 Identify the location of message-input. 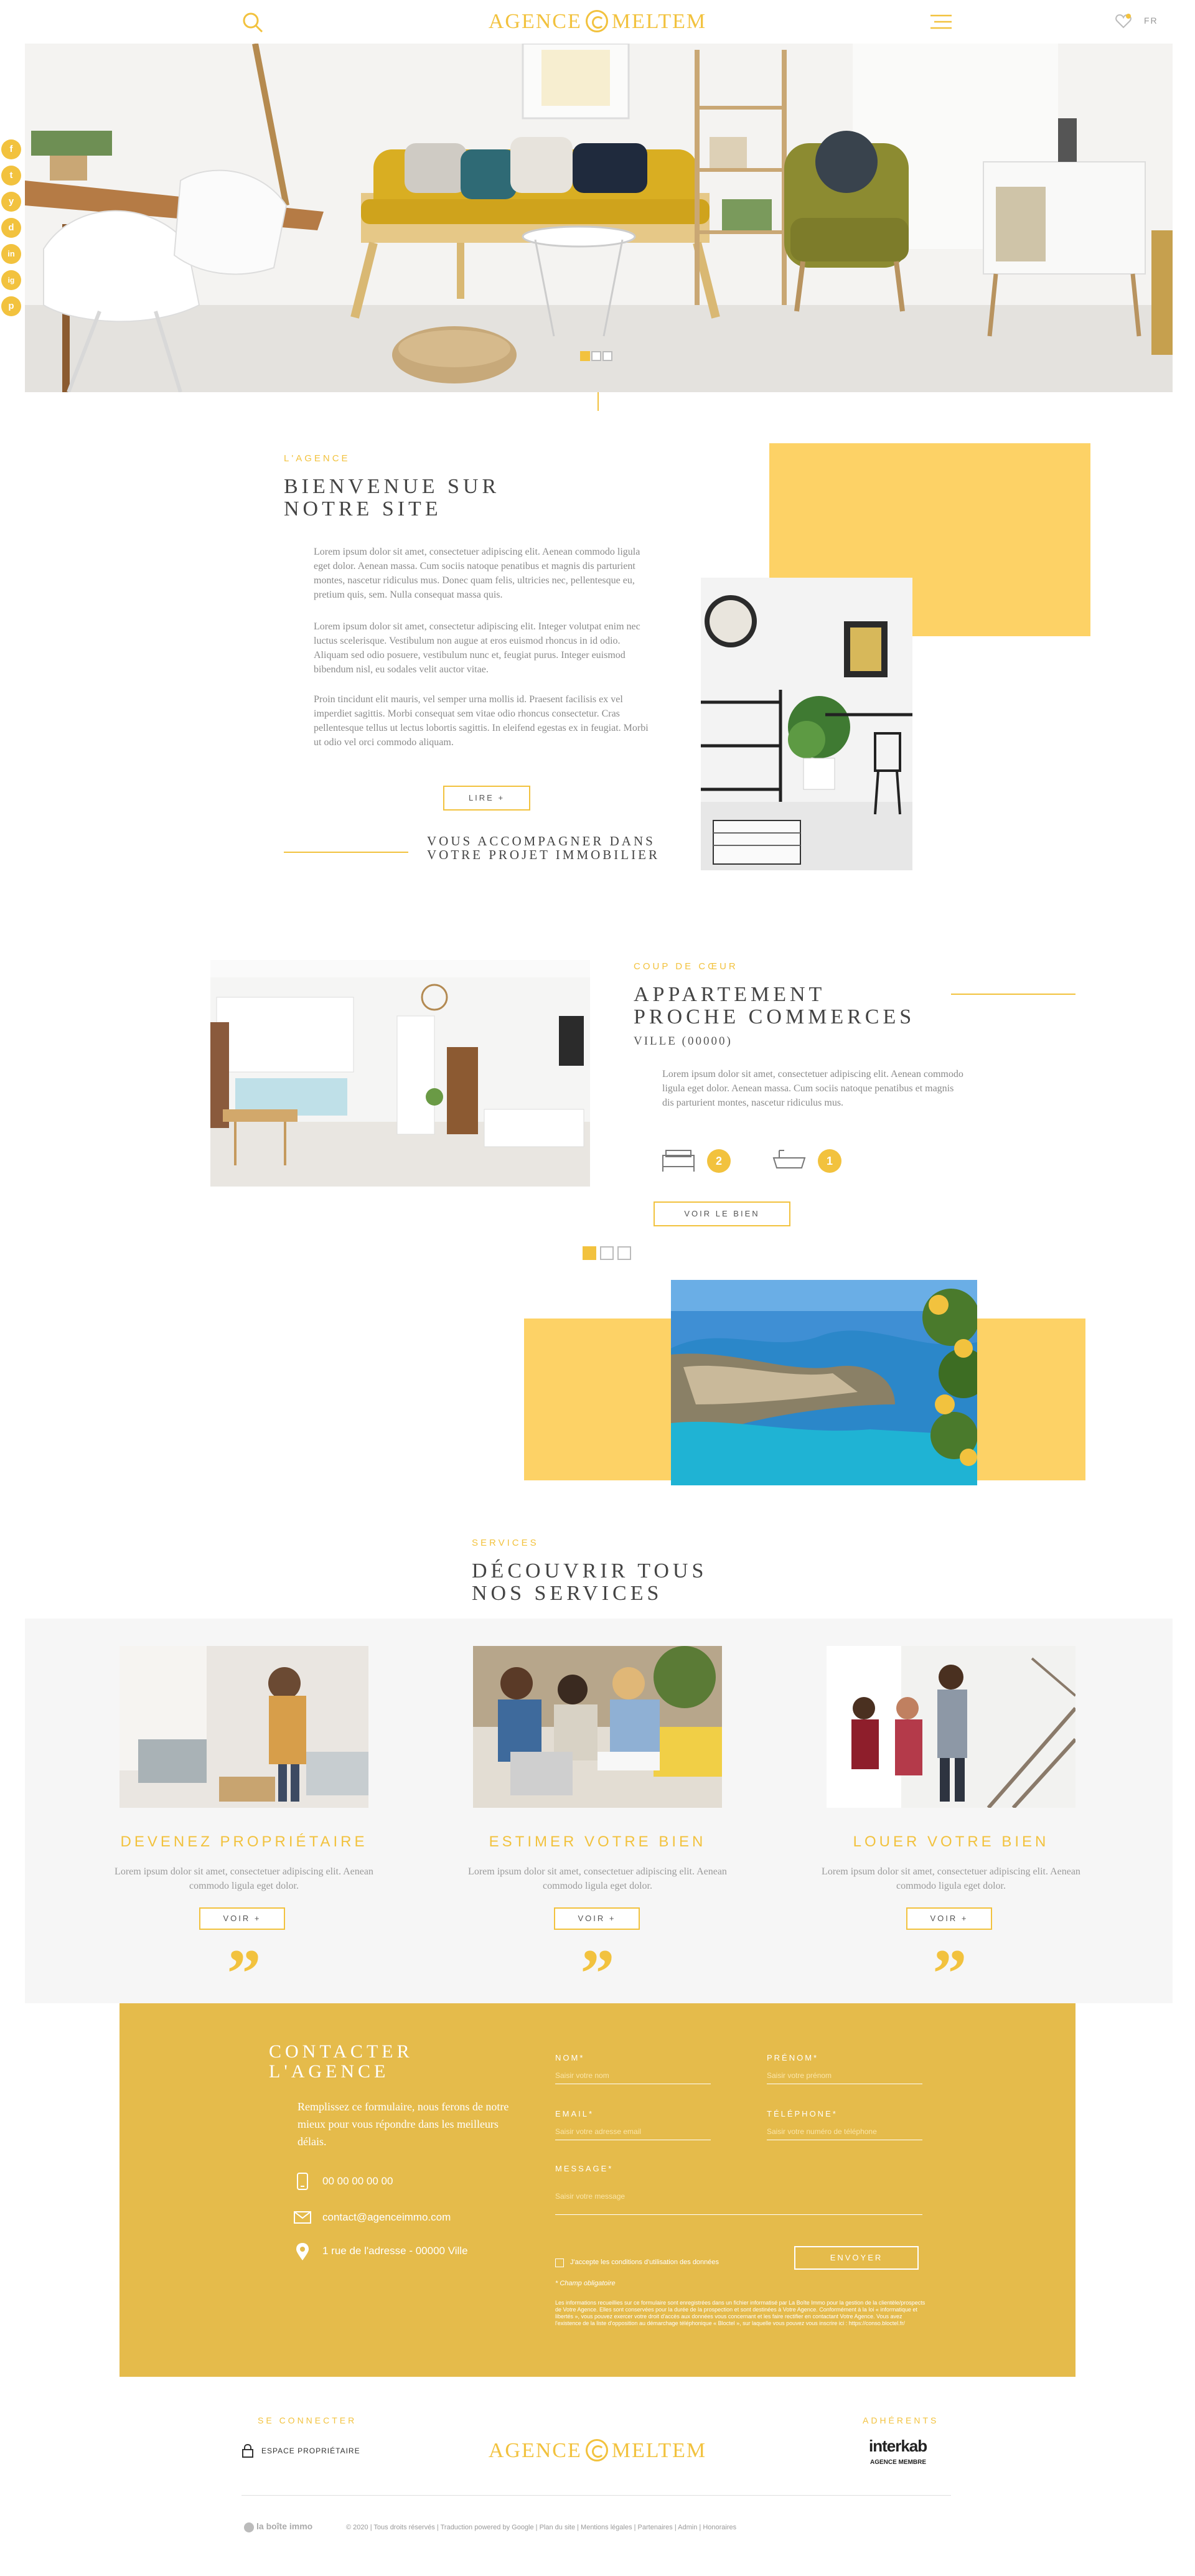
(739, 2196).